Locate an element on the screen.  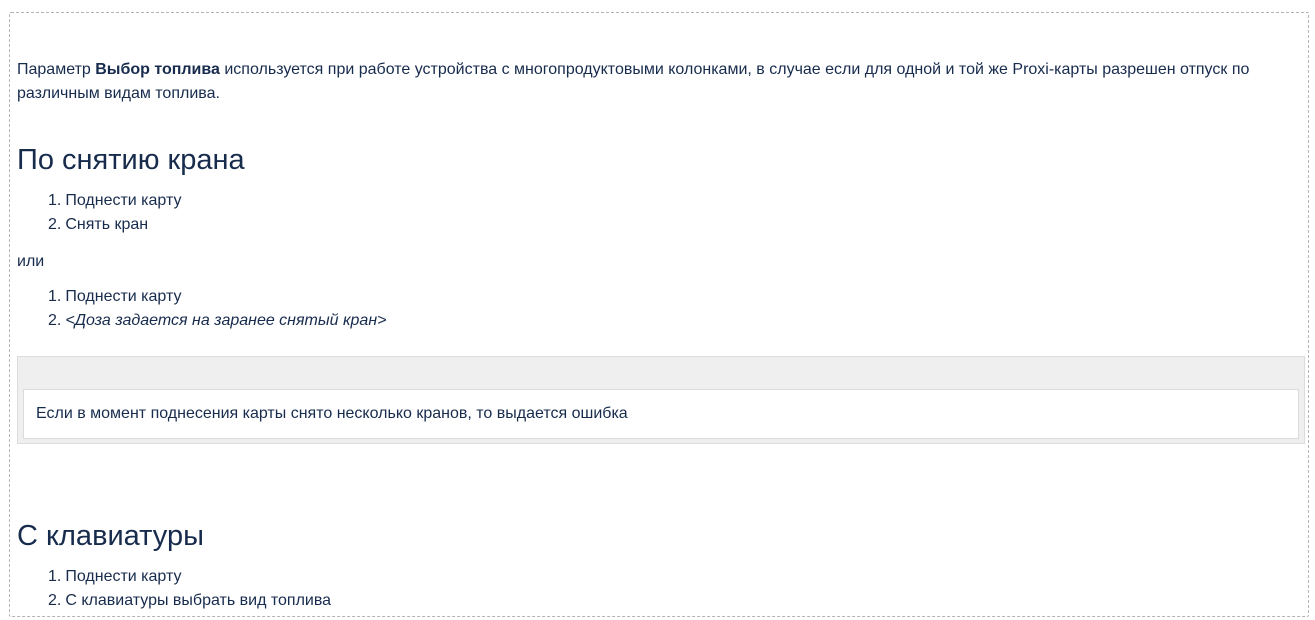
intro-text-before: Параметр is located at coordinates (56, 69).